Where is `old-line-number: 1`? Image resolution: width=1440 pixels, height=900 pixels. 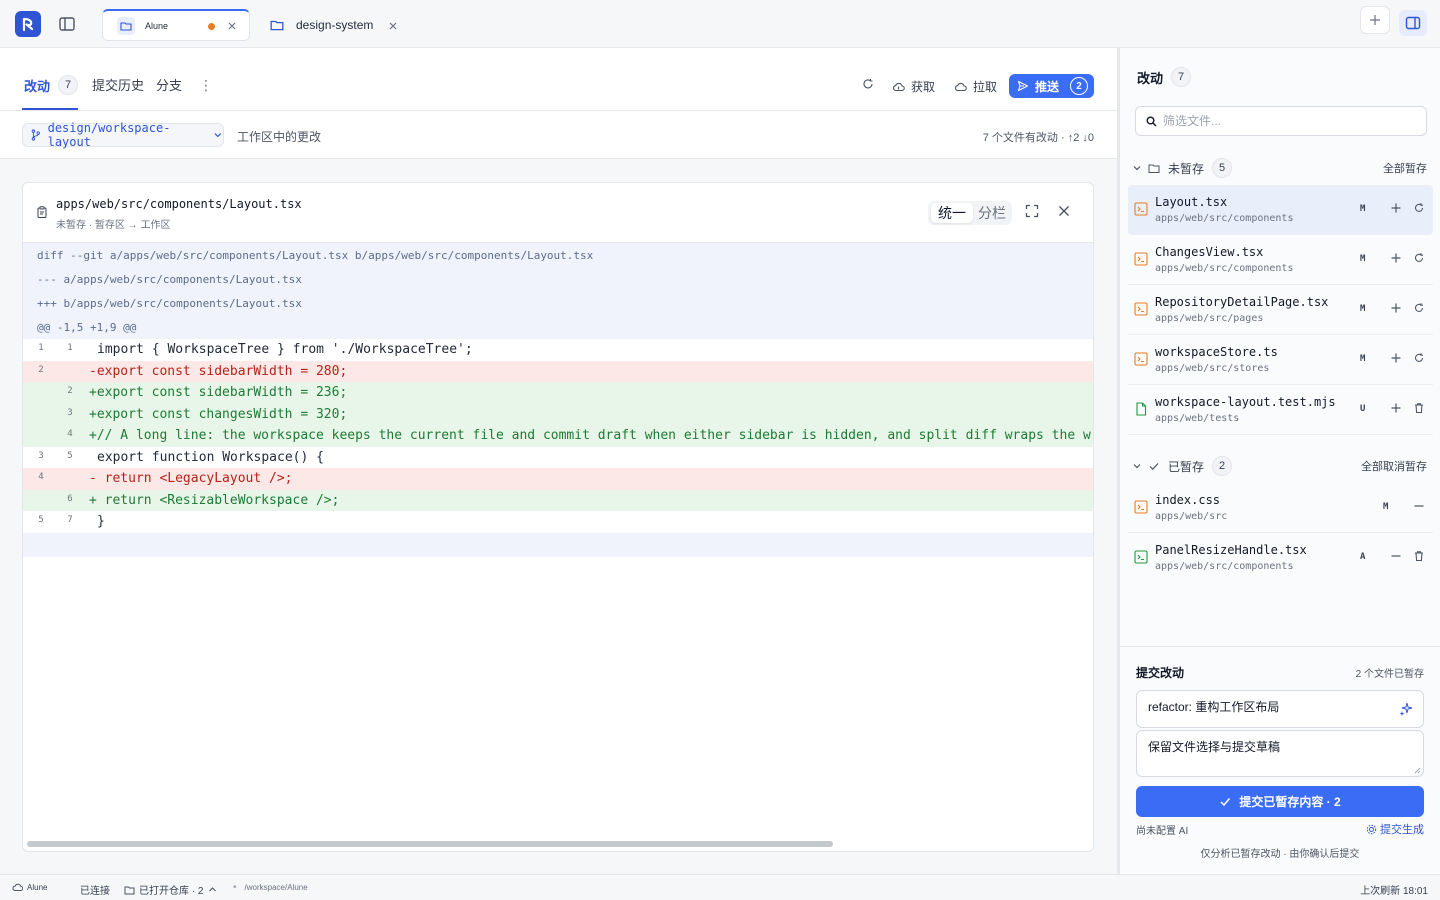 old-line-number: 1 is located at coordinates (41, 348).